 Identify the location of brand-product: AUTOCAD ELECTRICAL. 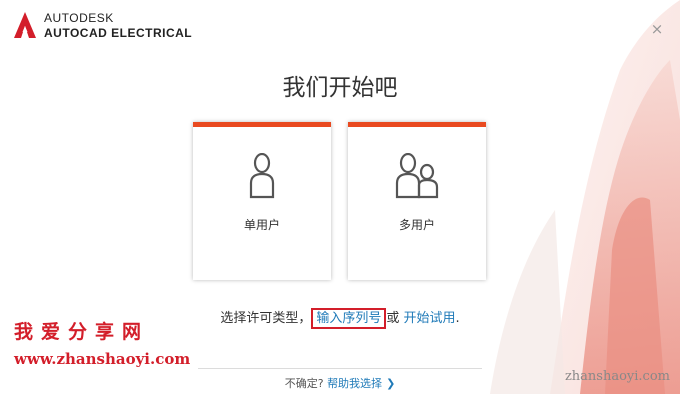
(118, 33).